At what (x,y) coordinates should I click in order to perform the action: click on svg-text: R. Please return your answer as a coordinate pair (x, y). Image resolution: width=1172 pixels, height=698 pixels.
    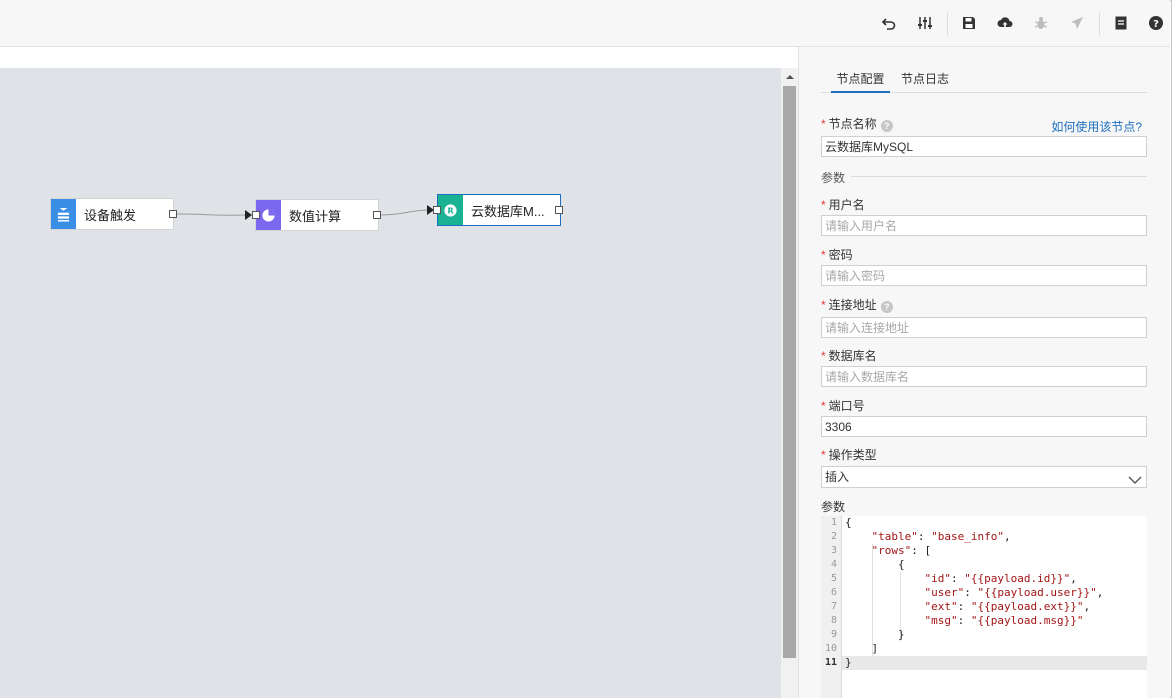
    Looking at the image, I should click on (450, 210).